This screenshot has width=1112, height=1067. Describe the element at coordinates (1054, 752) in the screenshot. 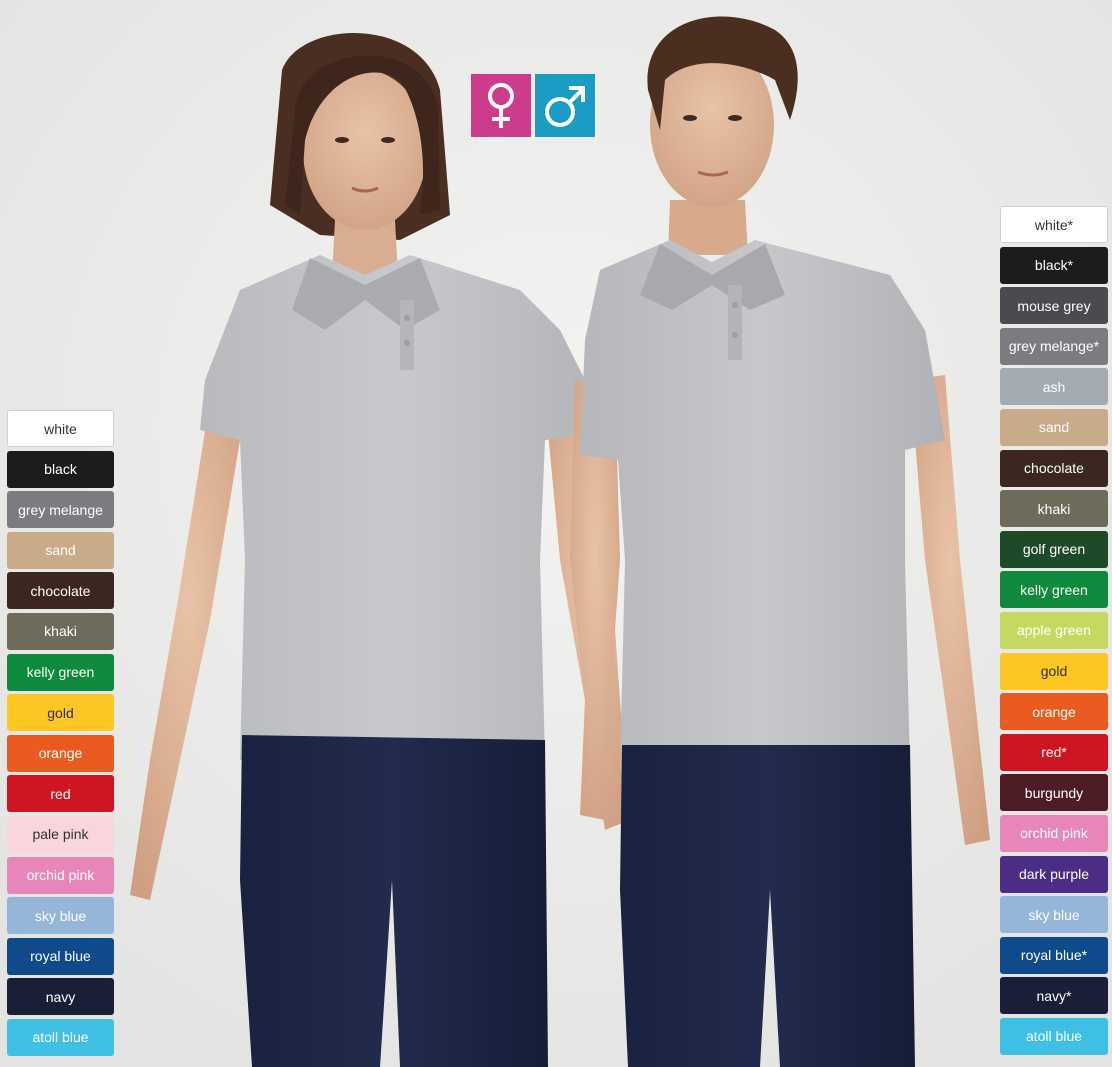

I see `male-color-swatch: red*` at that location.